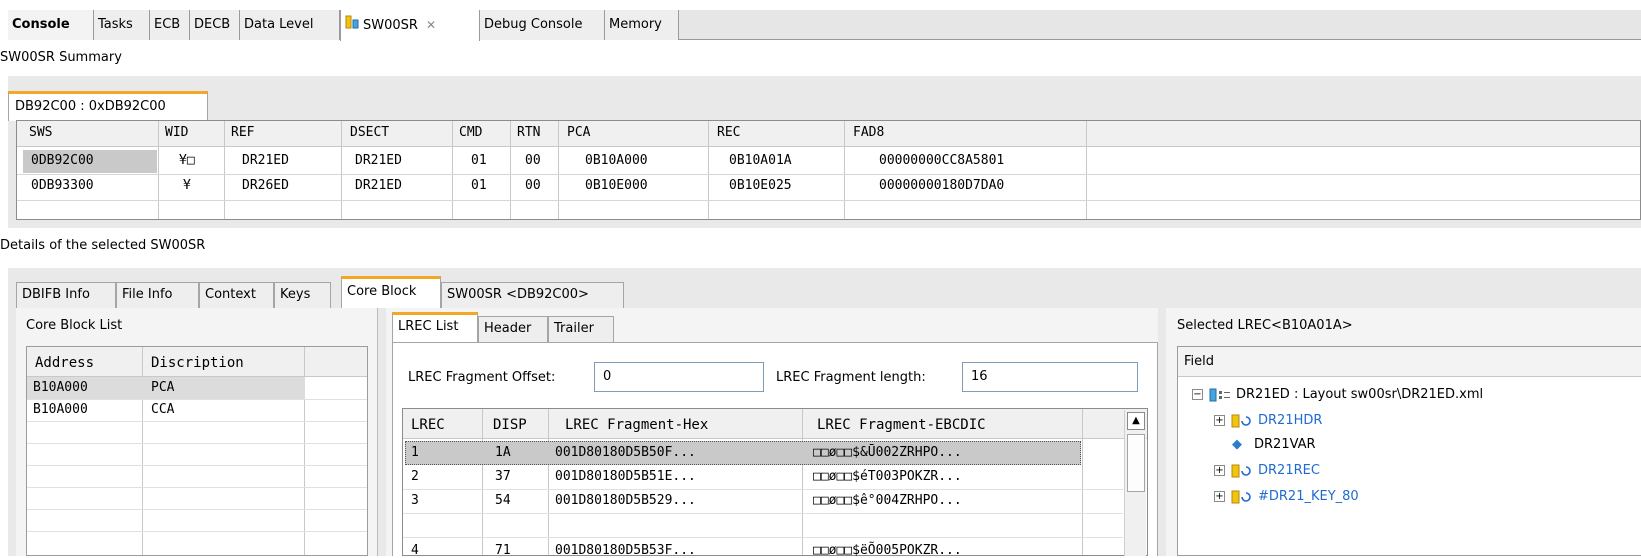 Image resolution: width=1641 pixels, height=558 pixels. What do you see at coordinates (369, 132) in the screenshot?
I see `col-header-dsect: DSECT` at bounding box center [369, 132].